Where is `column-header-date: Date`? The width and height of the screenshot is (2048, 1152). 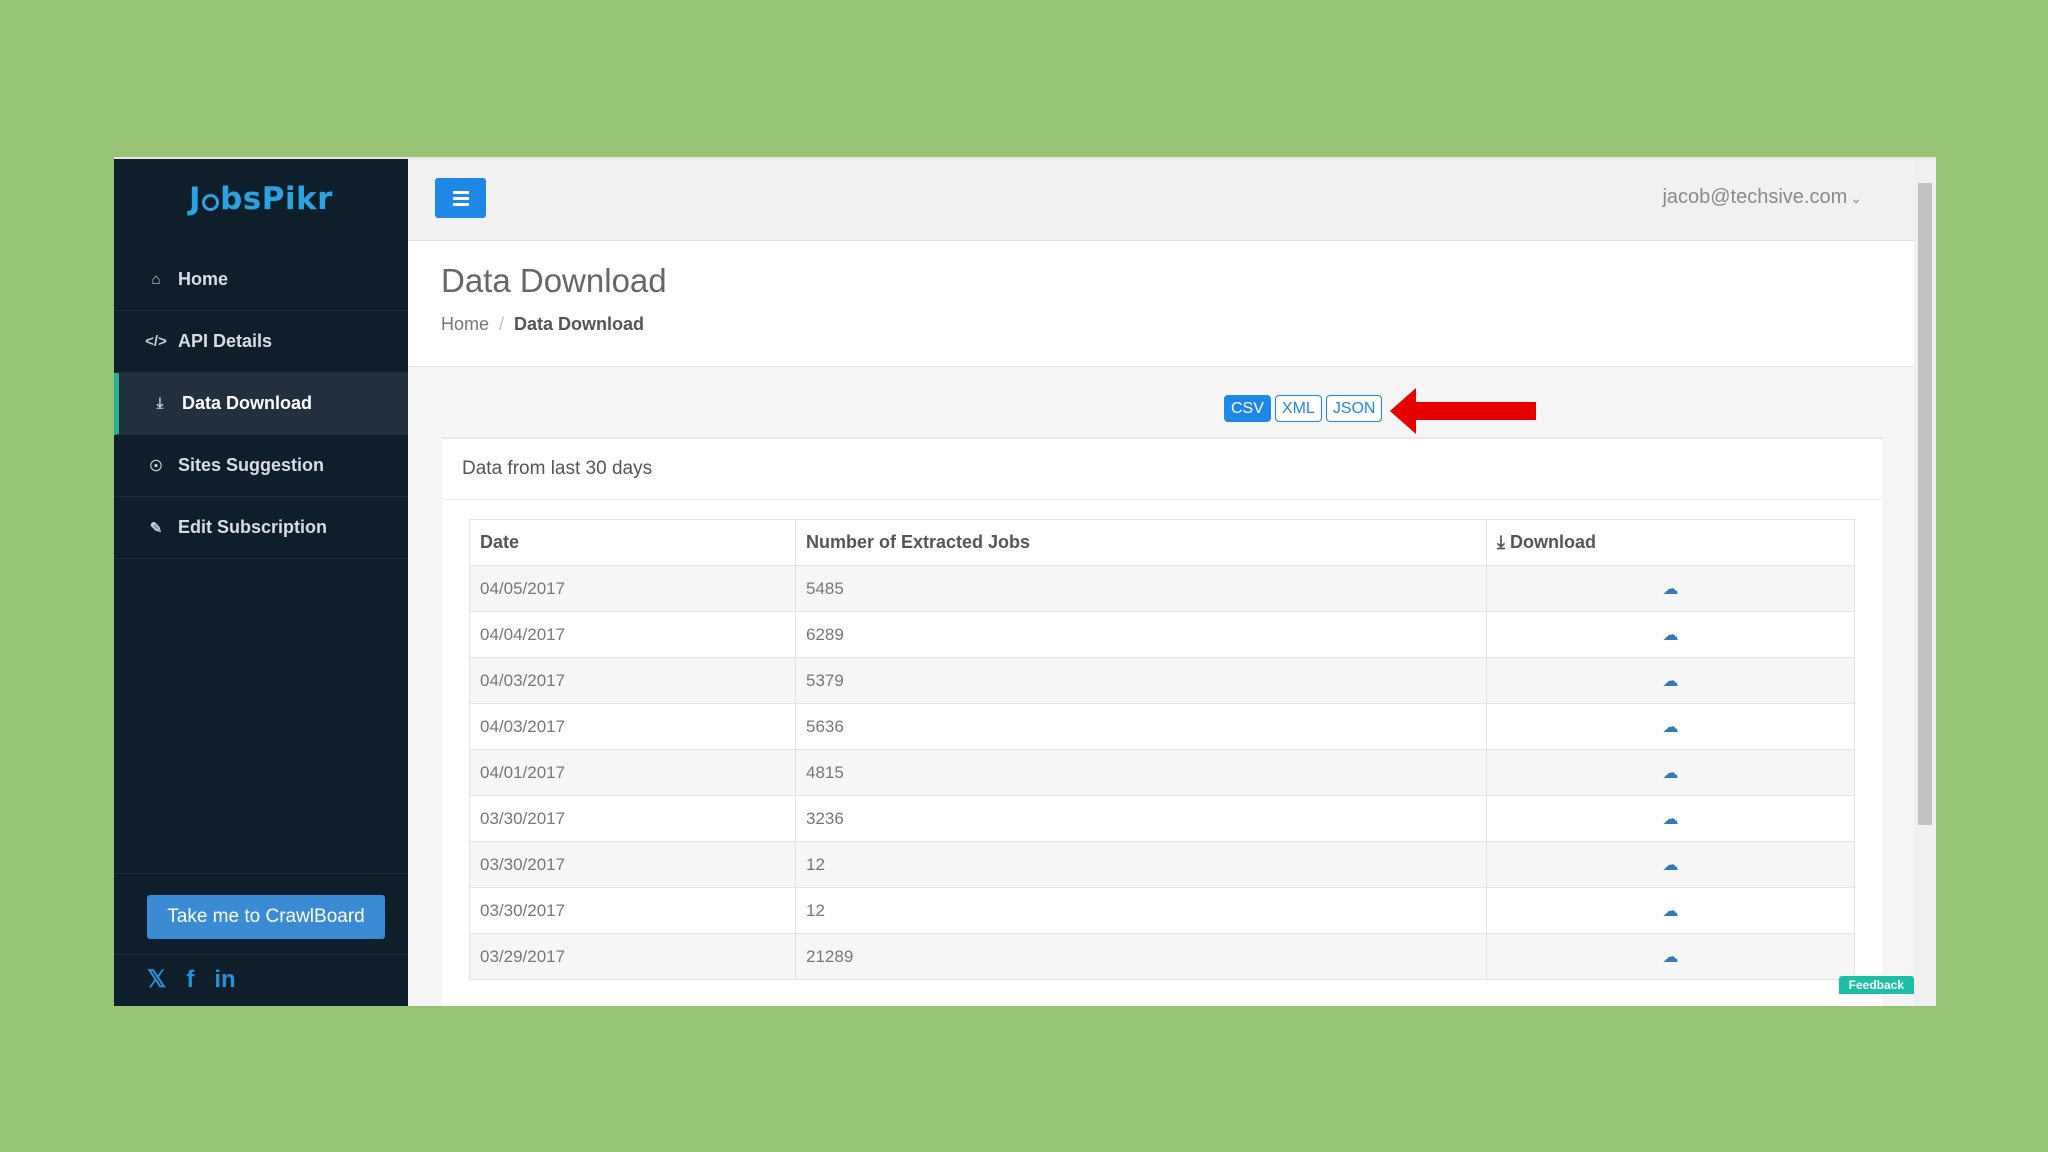
column-header-date: Date is located at coordinates (632, 542).